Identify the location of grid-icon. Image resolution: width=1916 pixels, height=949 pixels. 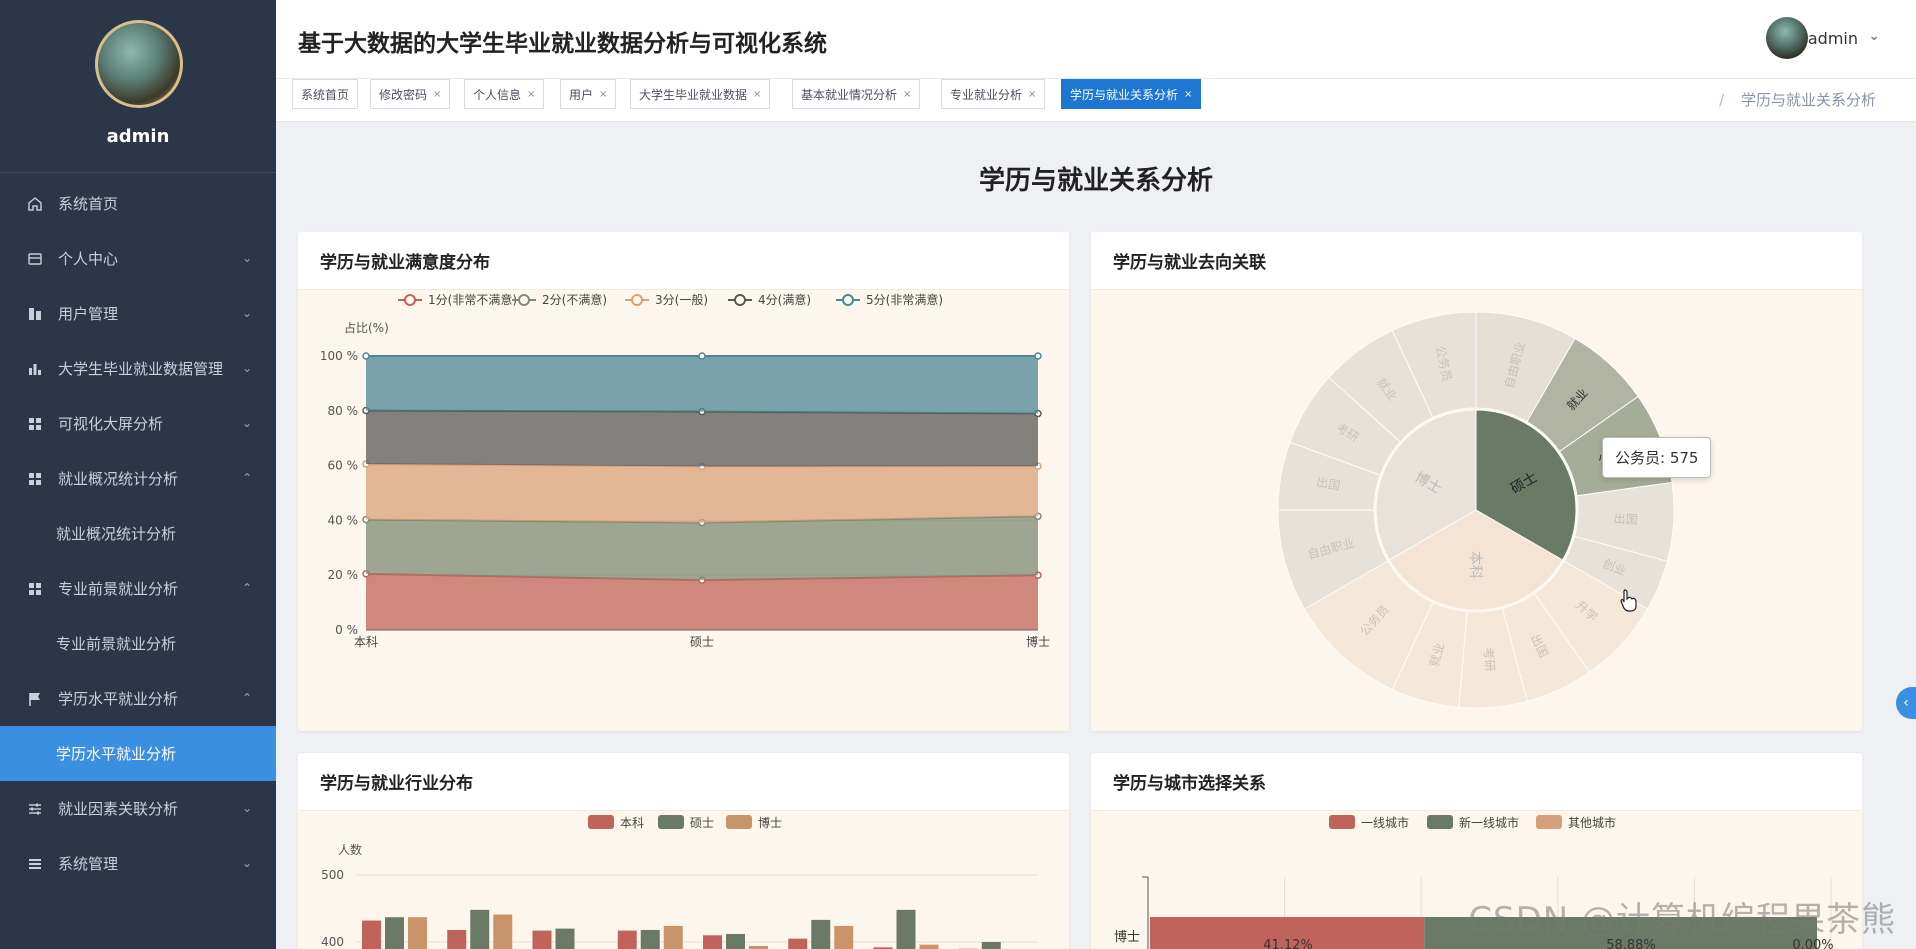
(35, 424).